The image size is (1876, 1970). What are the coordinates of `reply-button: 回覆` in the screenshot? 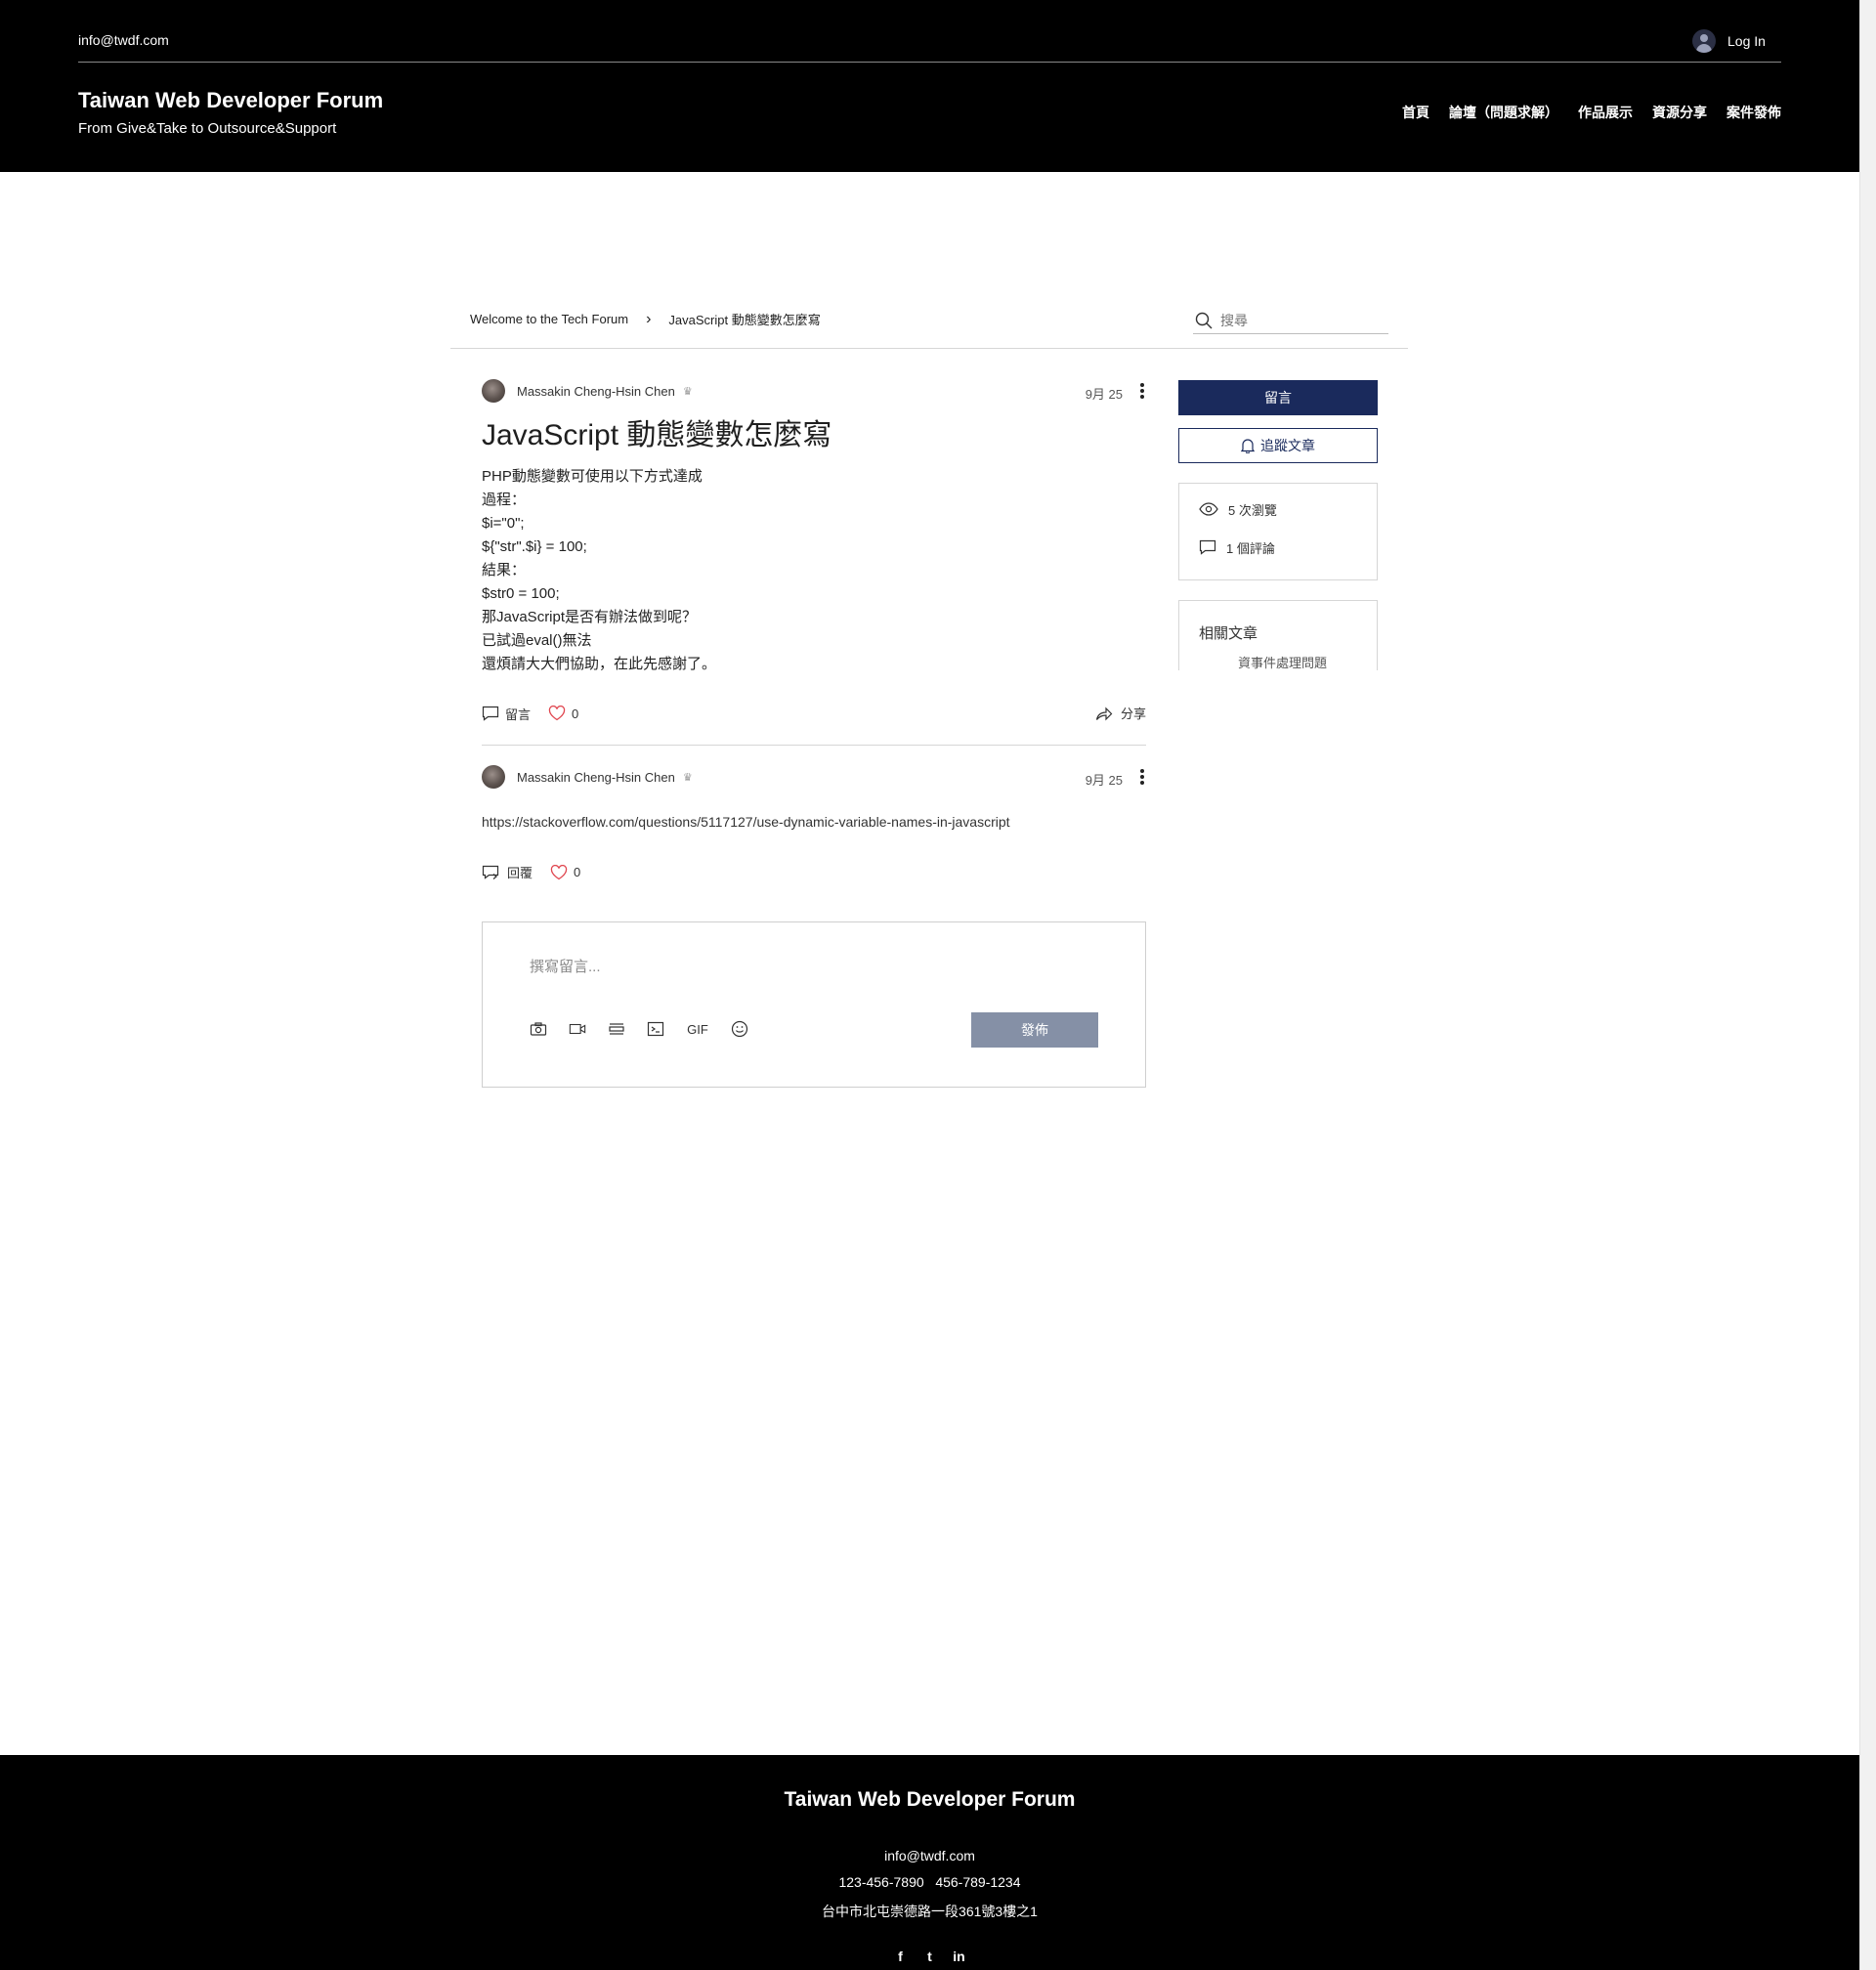 It's located at (508, 872).